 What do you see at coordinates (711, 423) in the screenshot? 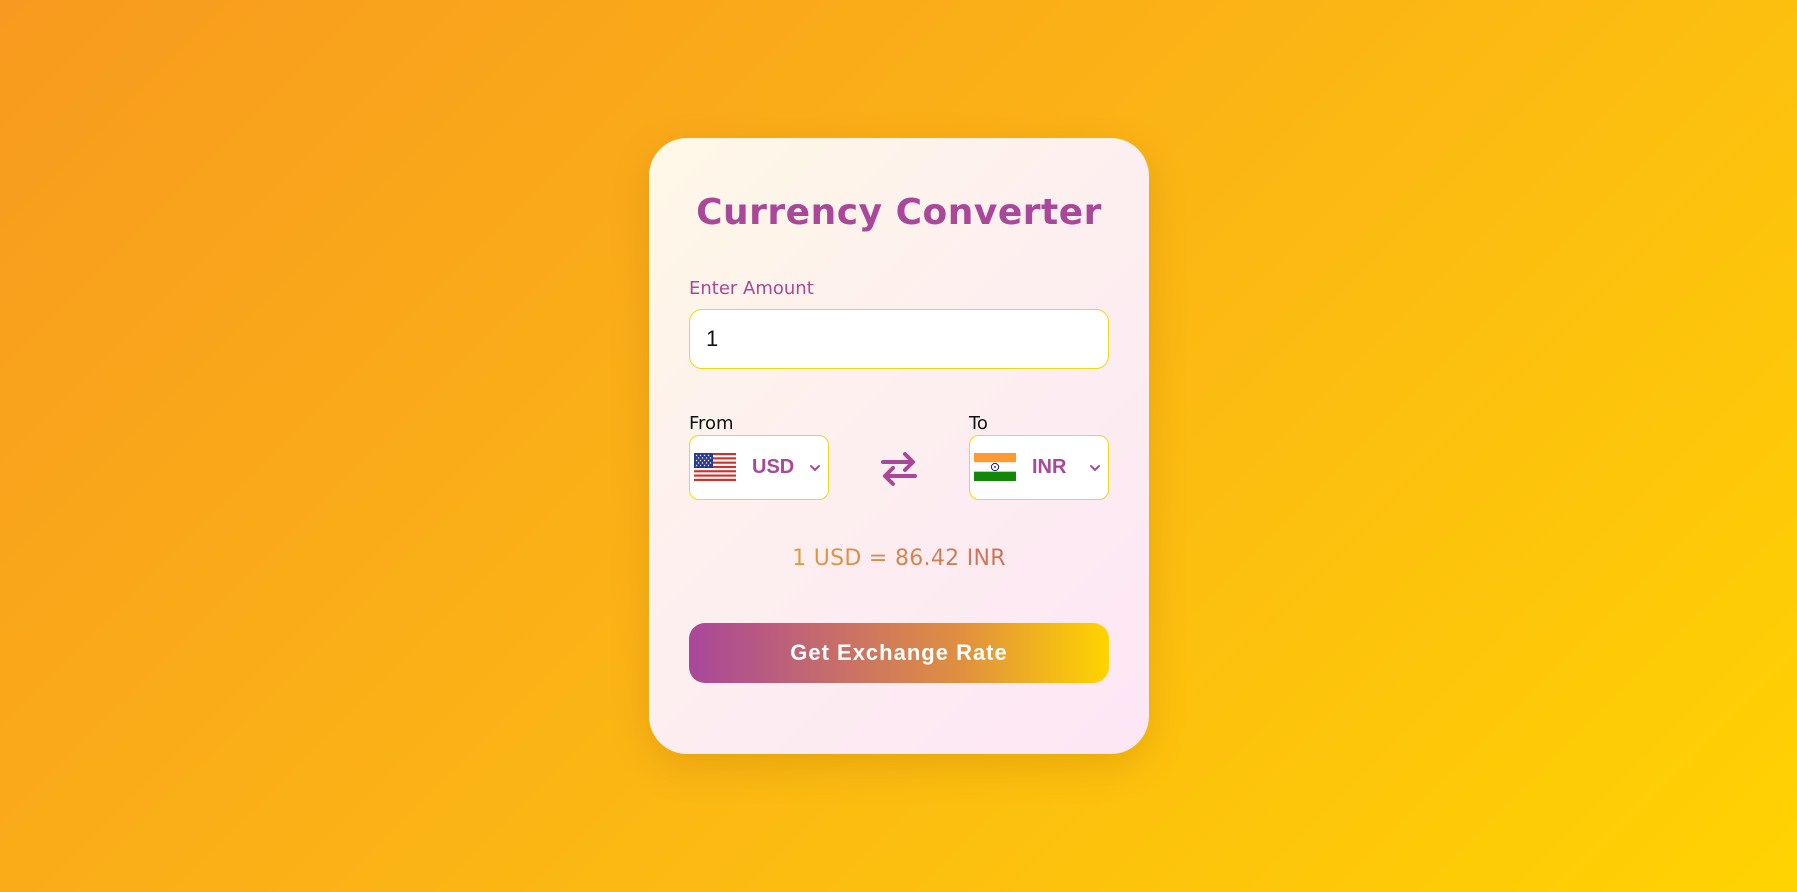
I see `from-label: From` at bounding box center [711, 423].